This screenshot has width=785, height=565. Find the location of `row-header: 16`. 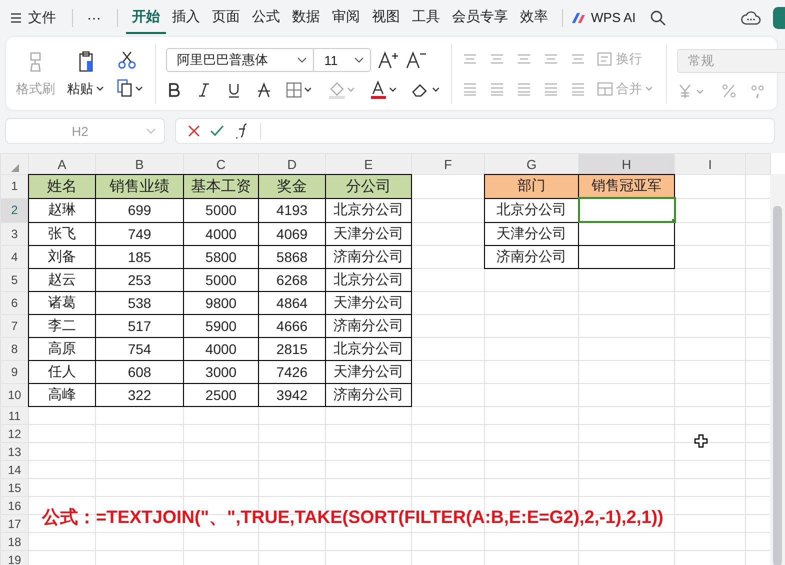

row-header: 16 is located at coordinates (14, 505).